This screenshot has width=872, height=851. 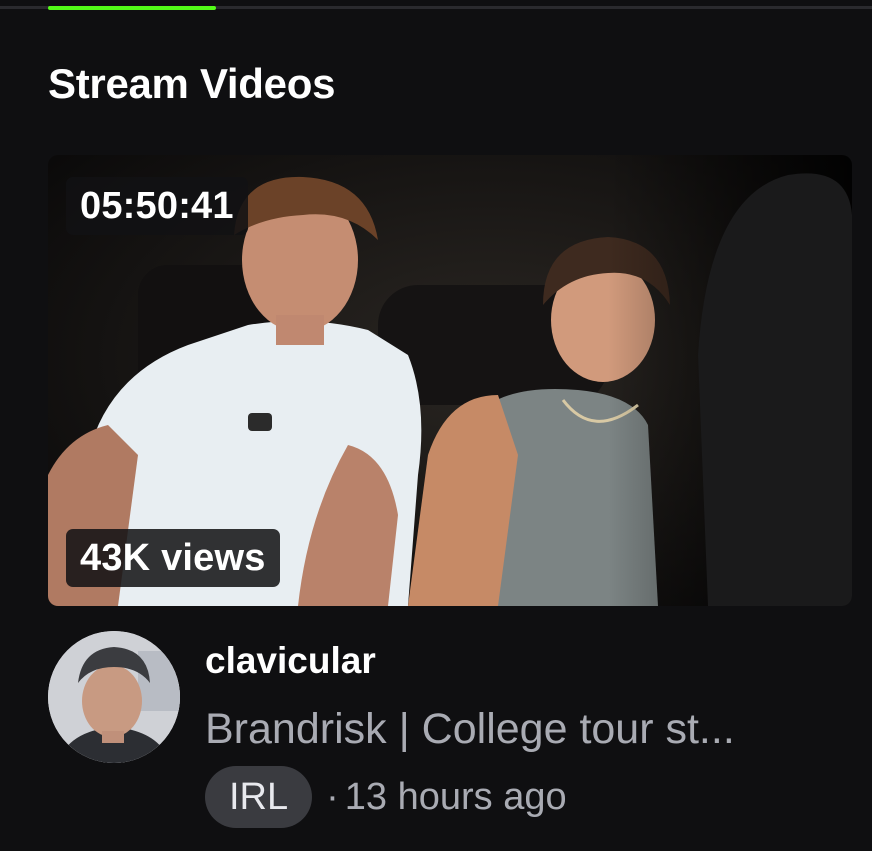 I want to click on upload-time: 13 hours ago, so click(x=455, y=797).